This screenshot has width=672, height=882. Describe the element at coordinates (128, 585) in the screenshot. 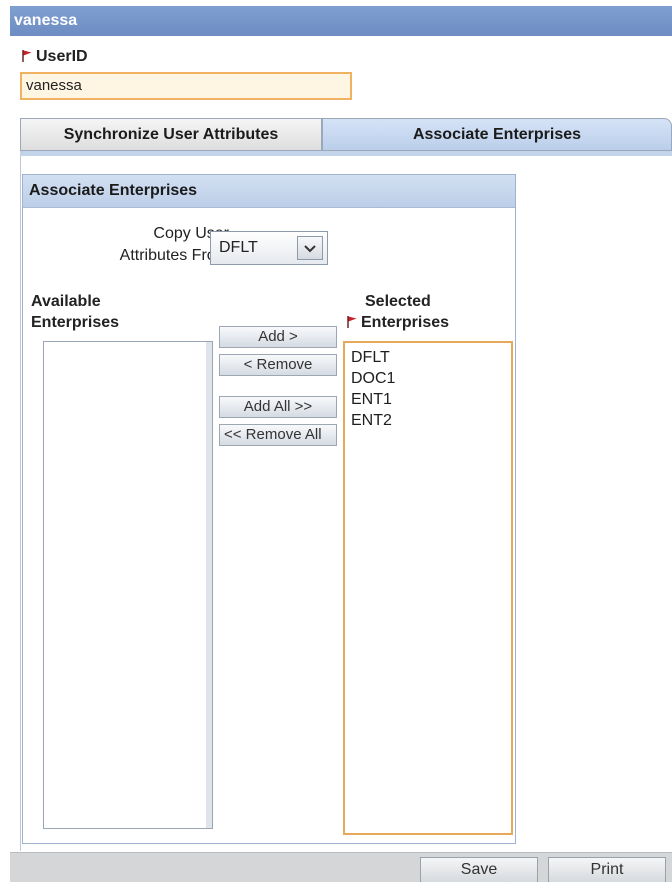

I see `available-enterprises-list` at that location.